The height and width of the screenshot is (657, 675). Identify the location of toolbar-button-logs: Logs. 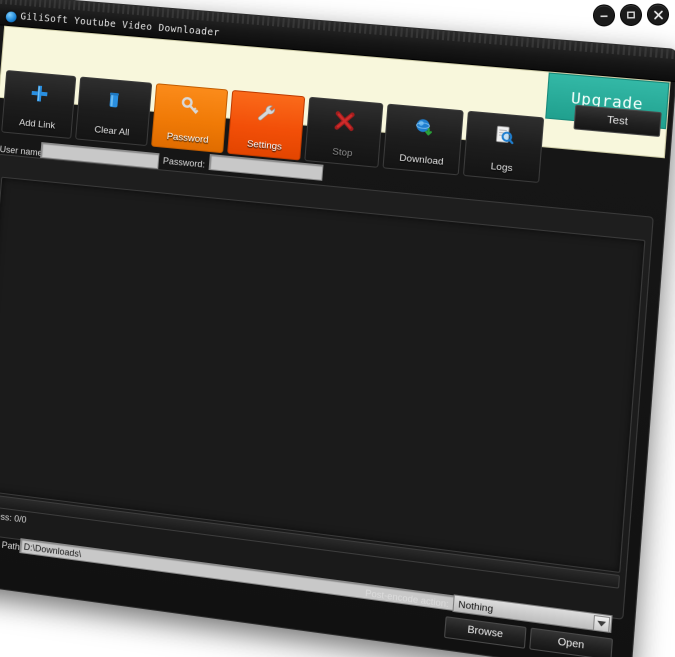
(503, 147).